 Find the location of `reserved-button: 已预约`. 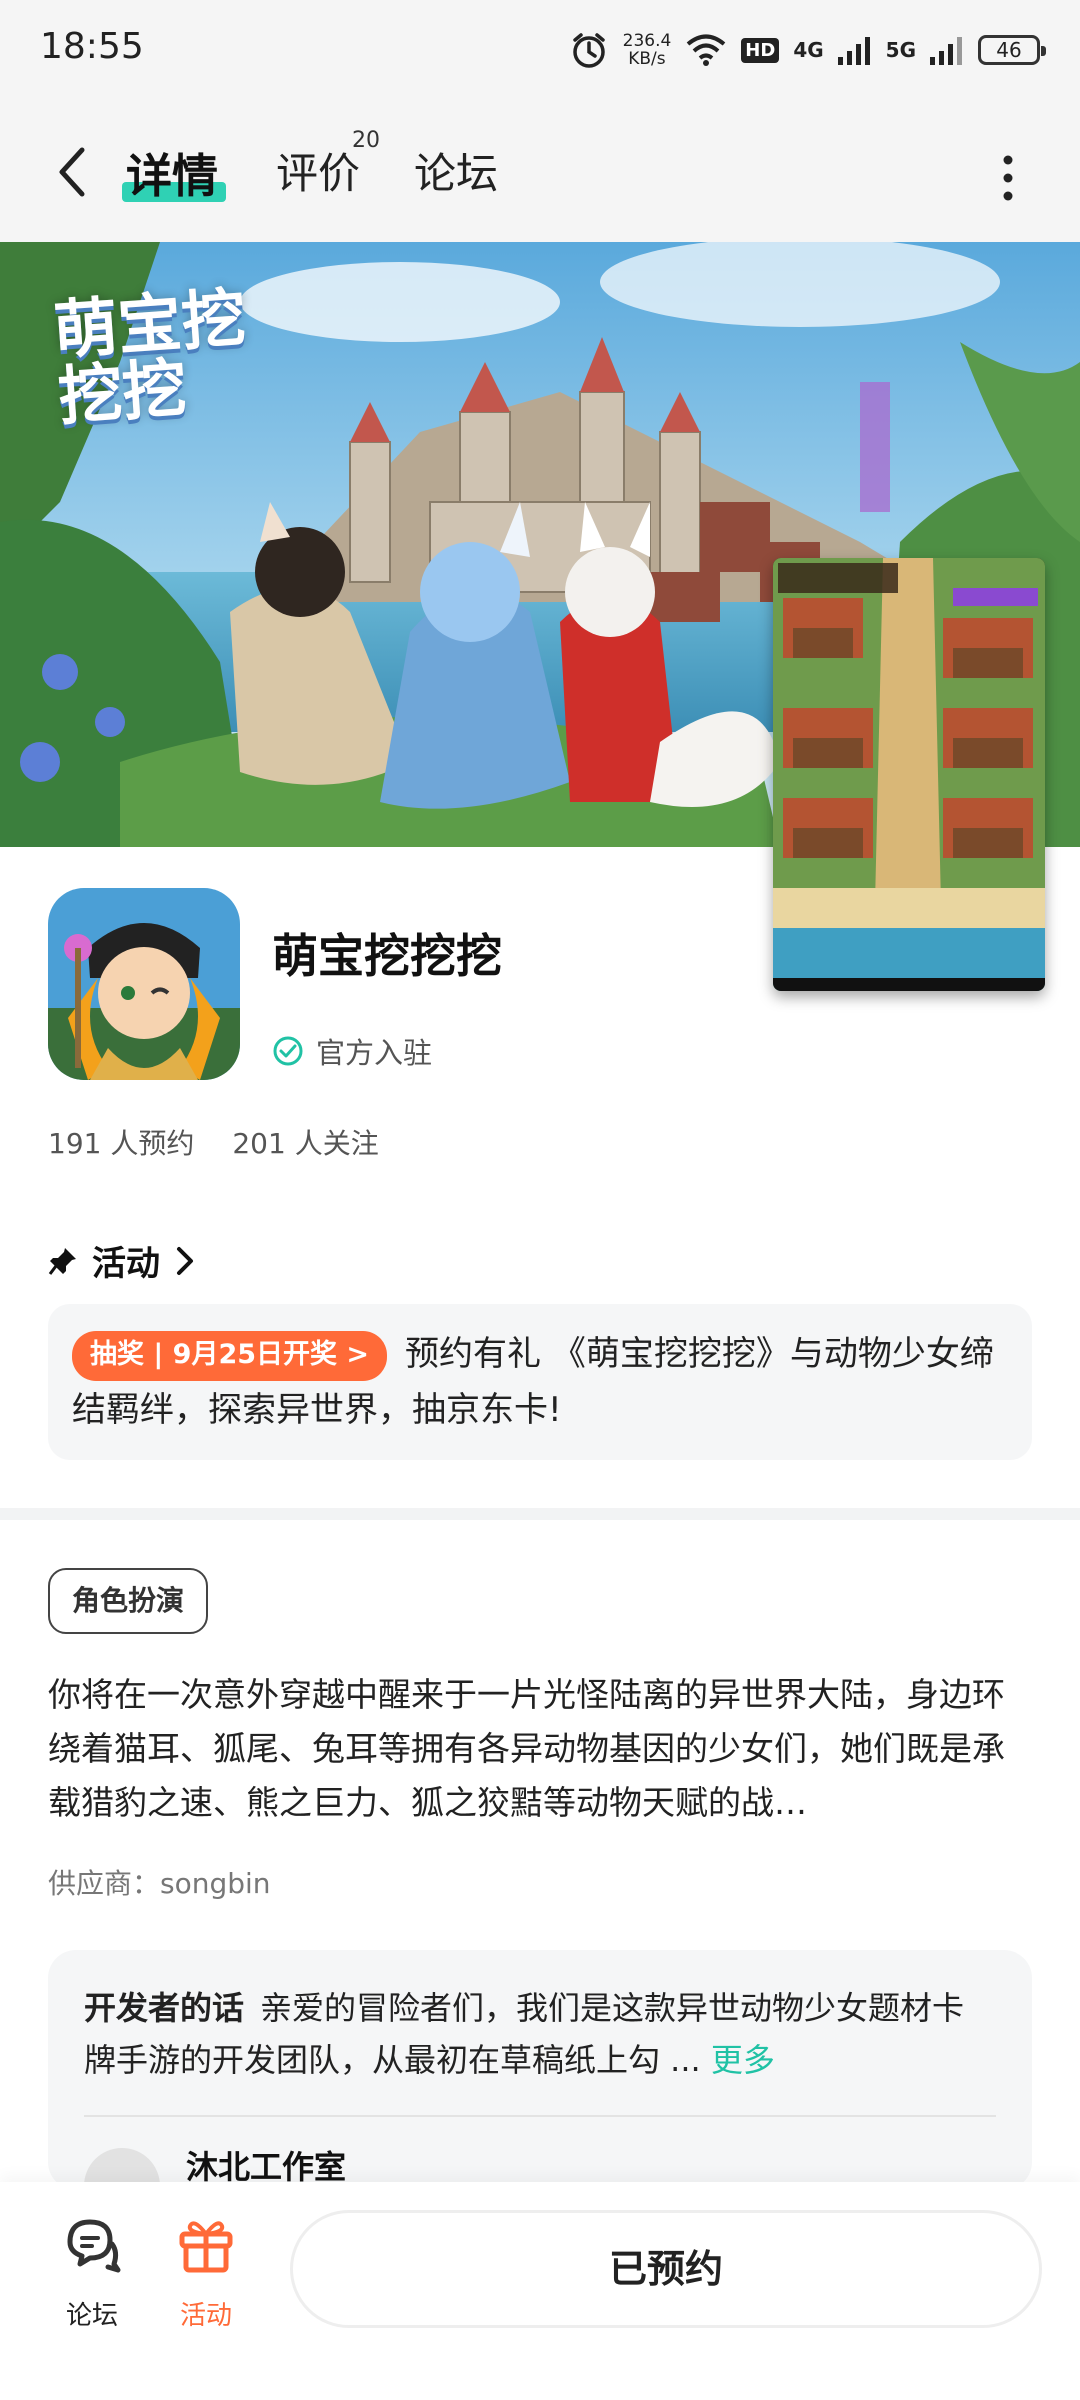

reserved-button: 已预约 is located at coordinates (666, 2269).